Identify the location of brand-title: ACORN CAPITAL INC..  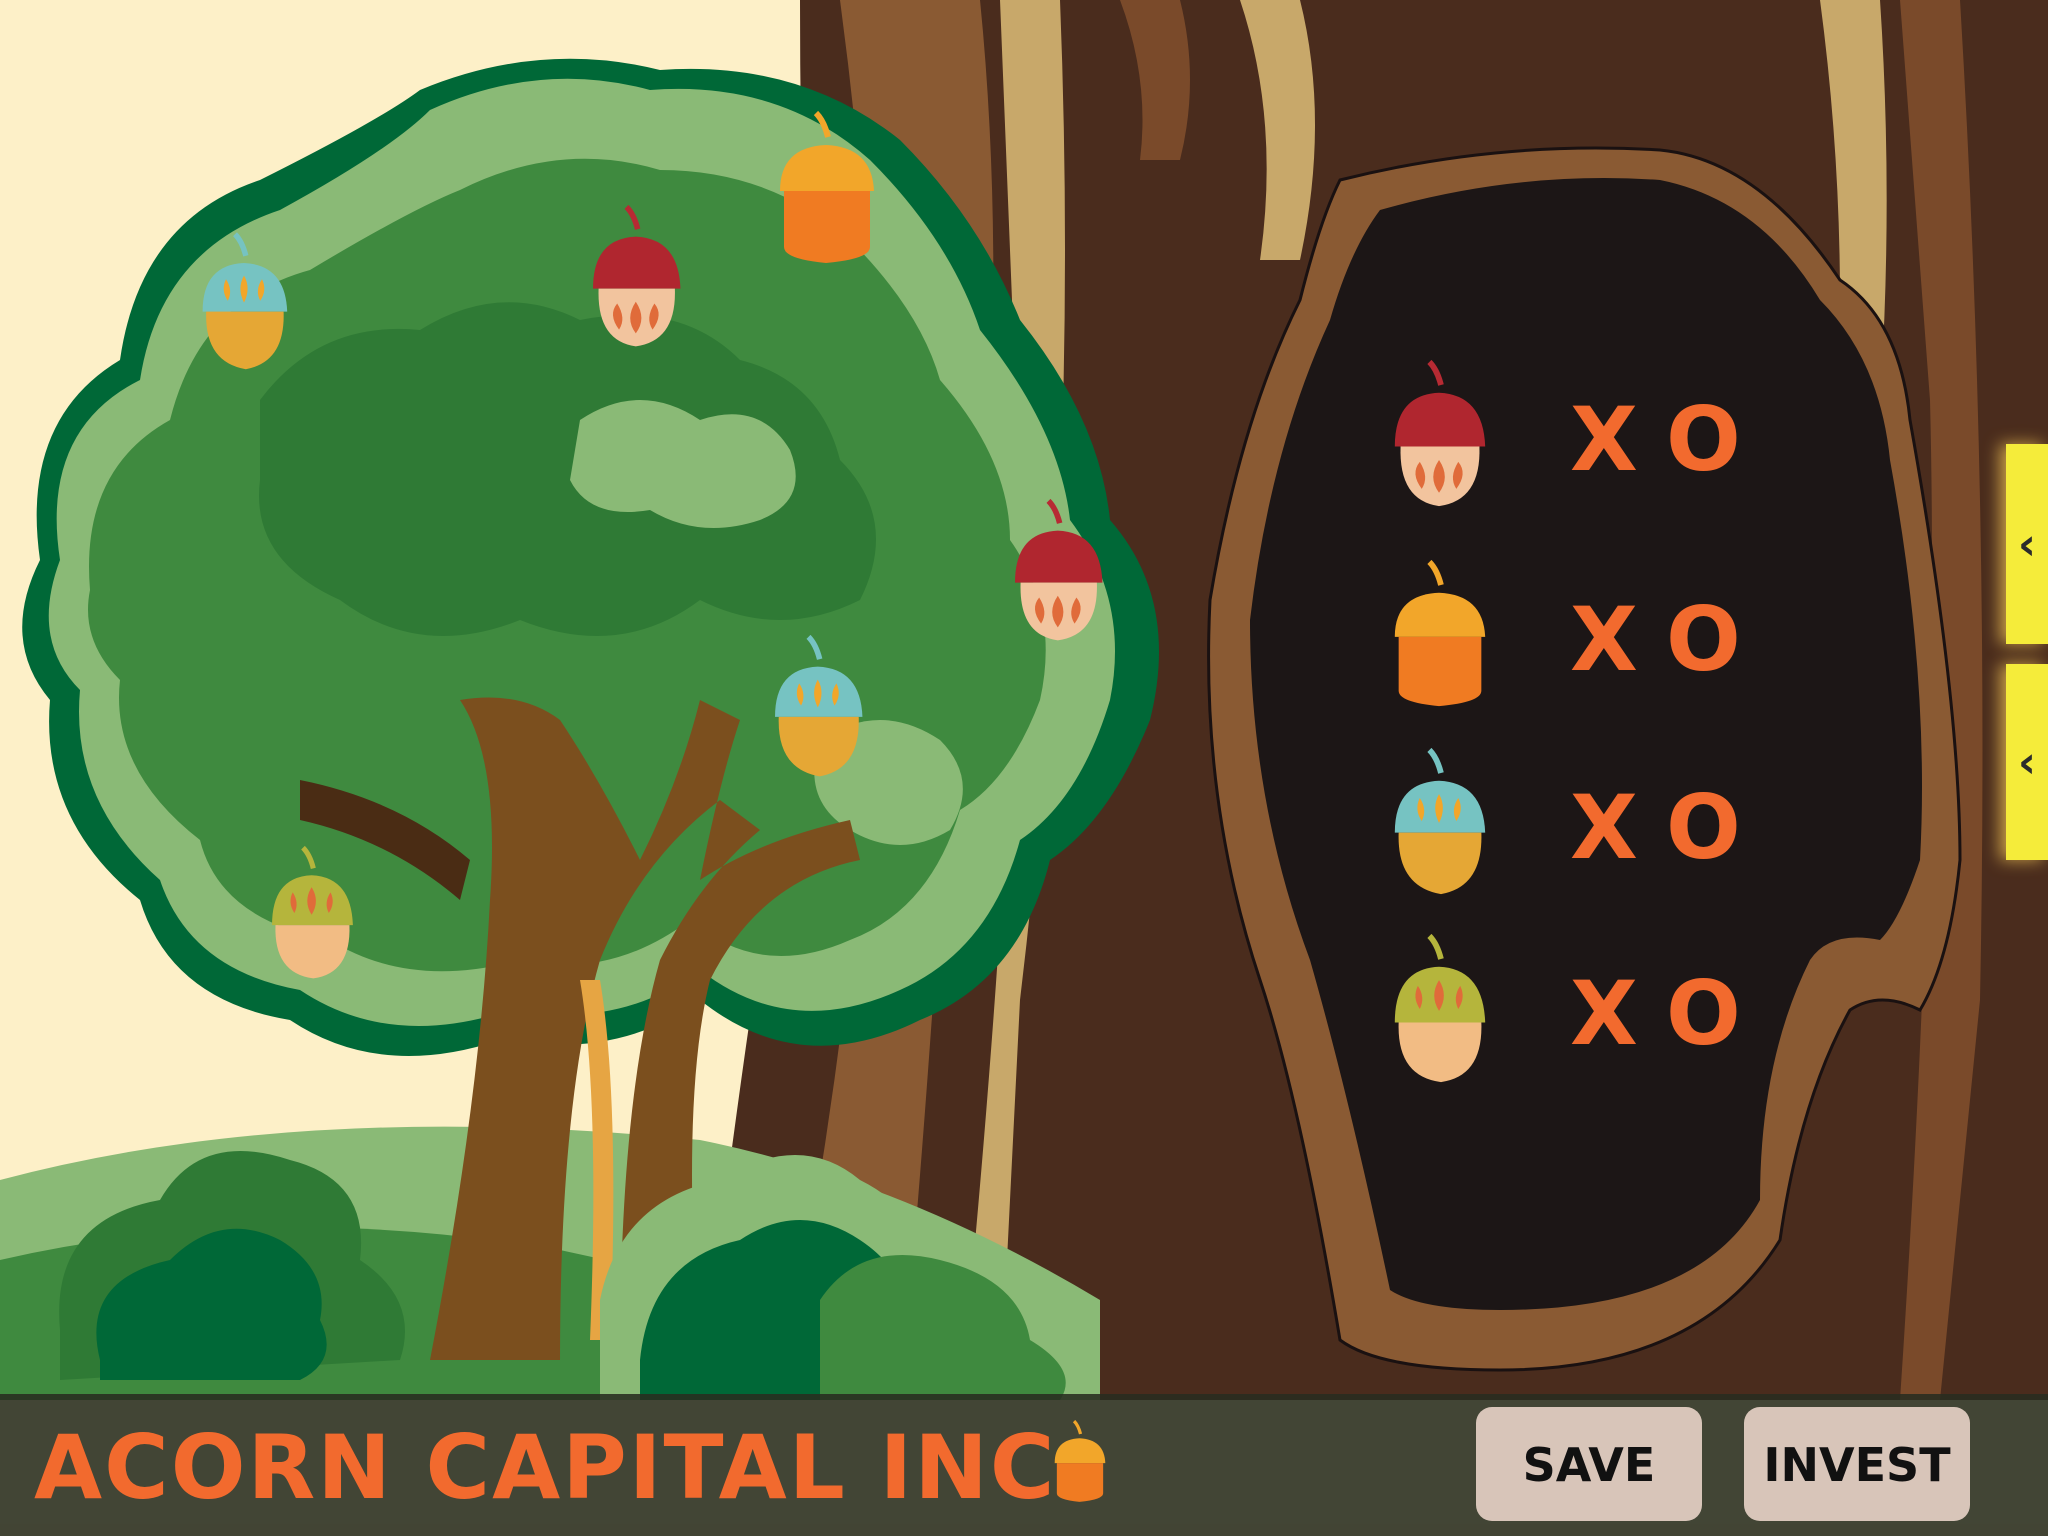
(563, 1467).